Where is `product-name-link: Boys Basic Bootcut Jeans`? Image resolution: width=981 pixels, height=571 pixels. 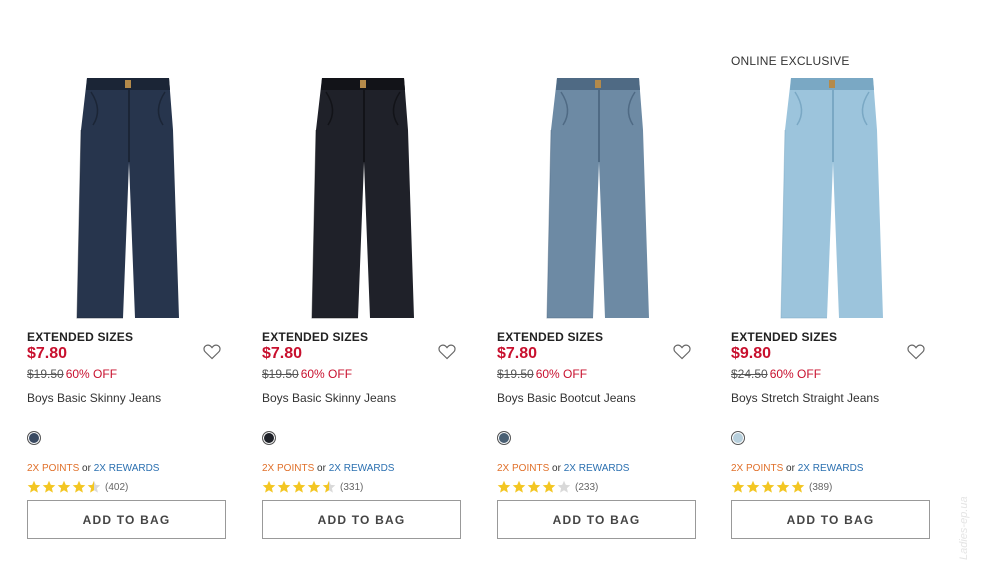 product-name-link: Boys Basic Bootcut Jeans is located at coordinates (566, 398).